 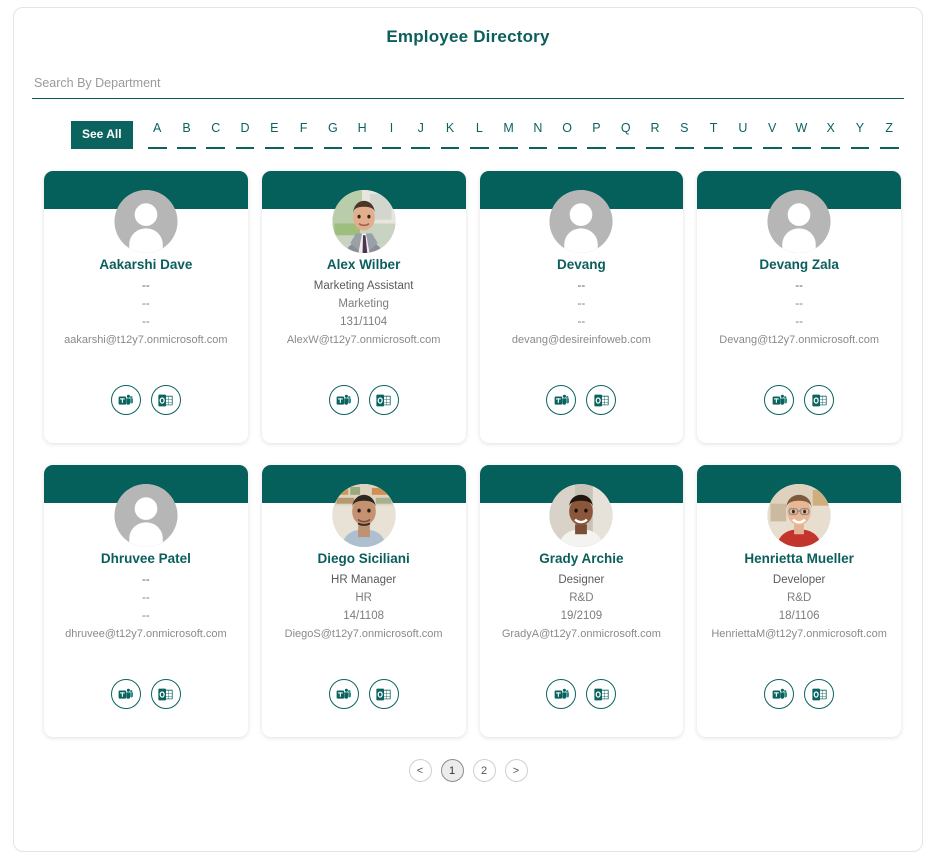 What do you see at coordinates (743, 128) in the screenshot?
I see `filter-letter-label: U` at bounding box center [743, 128].